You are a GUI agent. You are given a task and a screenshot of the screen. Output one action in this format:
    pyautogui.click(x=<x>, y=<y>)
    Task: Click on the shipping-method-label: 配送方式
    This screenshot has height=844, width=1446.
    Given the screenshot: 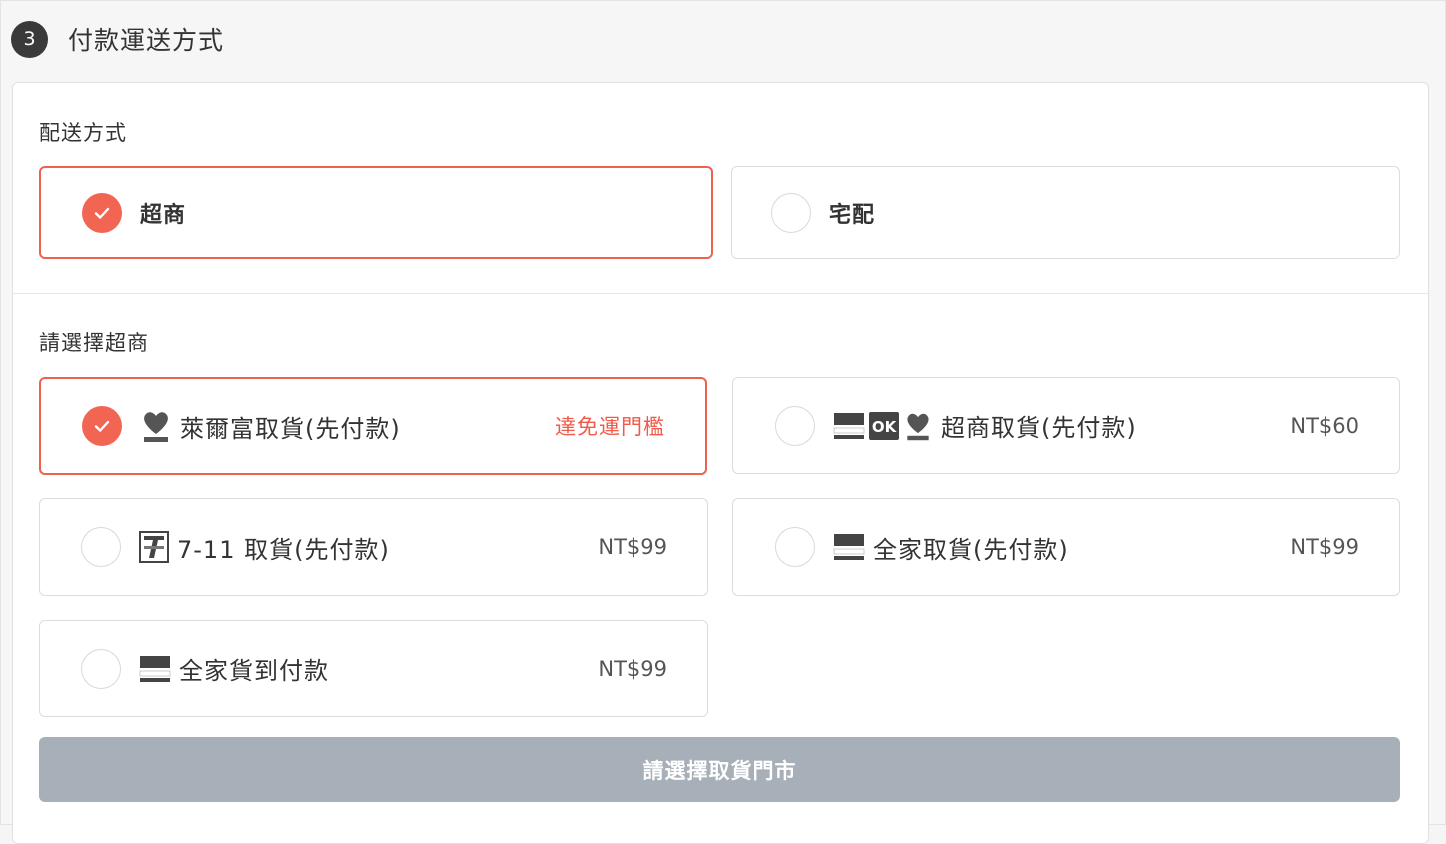 What is the action you would take?
    pyautogui.click(x=83, y=133)
    